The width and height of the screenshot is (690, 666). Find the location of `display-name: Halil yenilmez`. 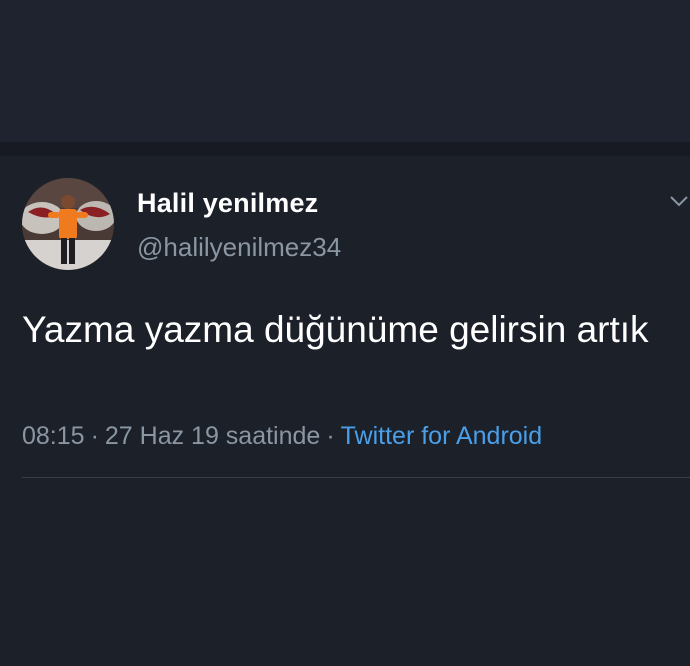

display-name: Halil yenilmez is located at coordinates (227, 203).